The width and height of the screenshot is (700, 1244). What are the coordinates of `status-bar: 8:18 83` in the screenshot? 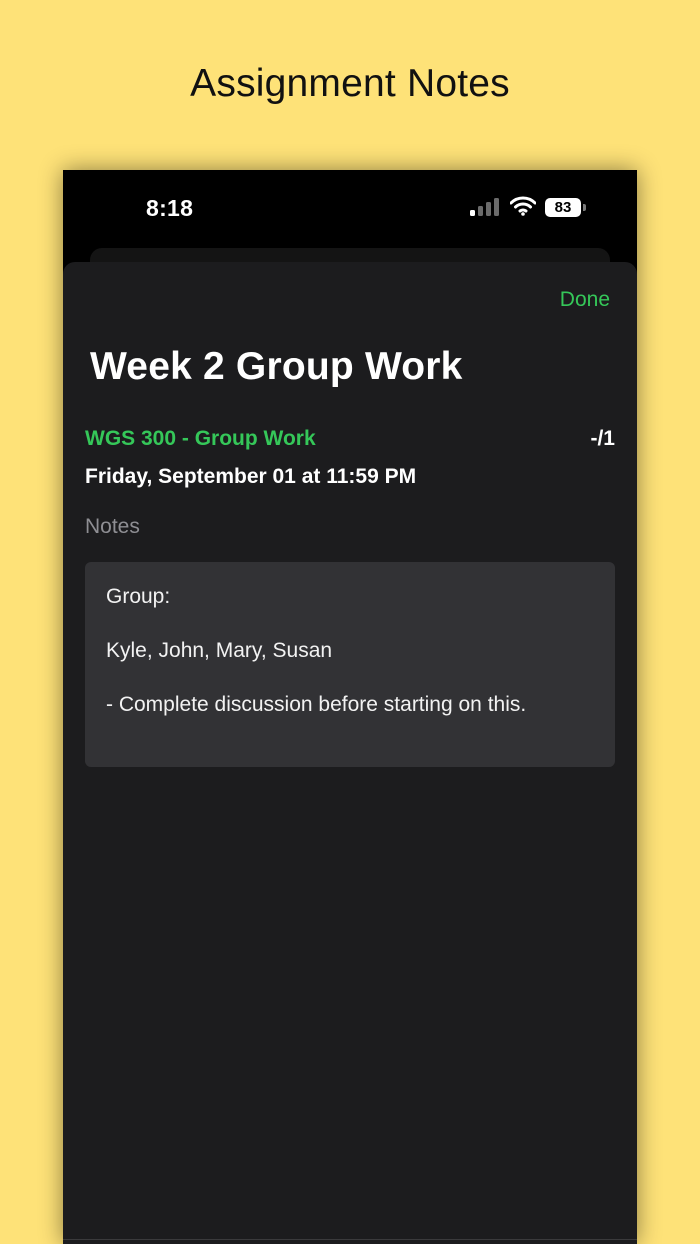 It's located at (350, 208).